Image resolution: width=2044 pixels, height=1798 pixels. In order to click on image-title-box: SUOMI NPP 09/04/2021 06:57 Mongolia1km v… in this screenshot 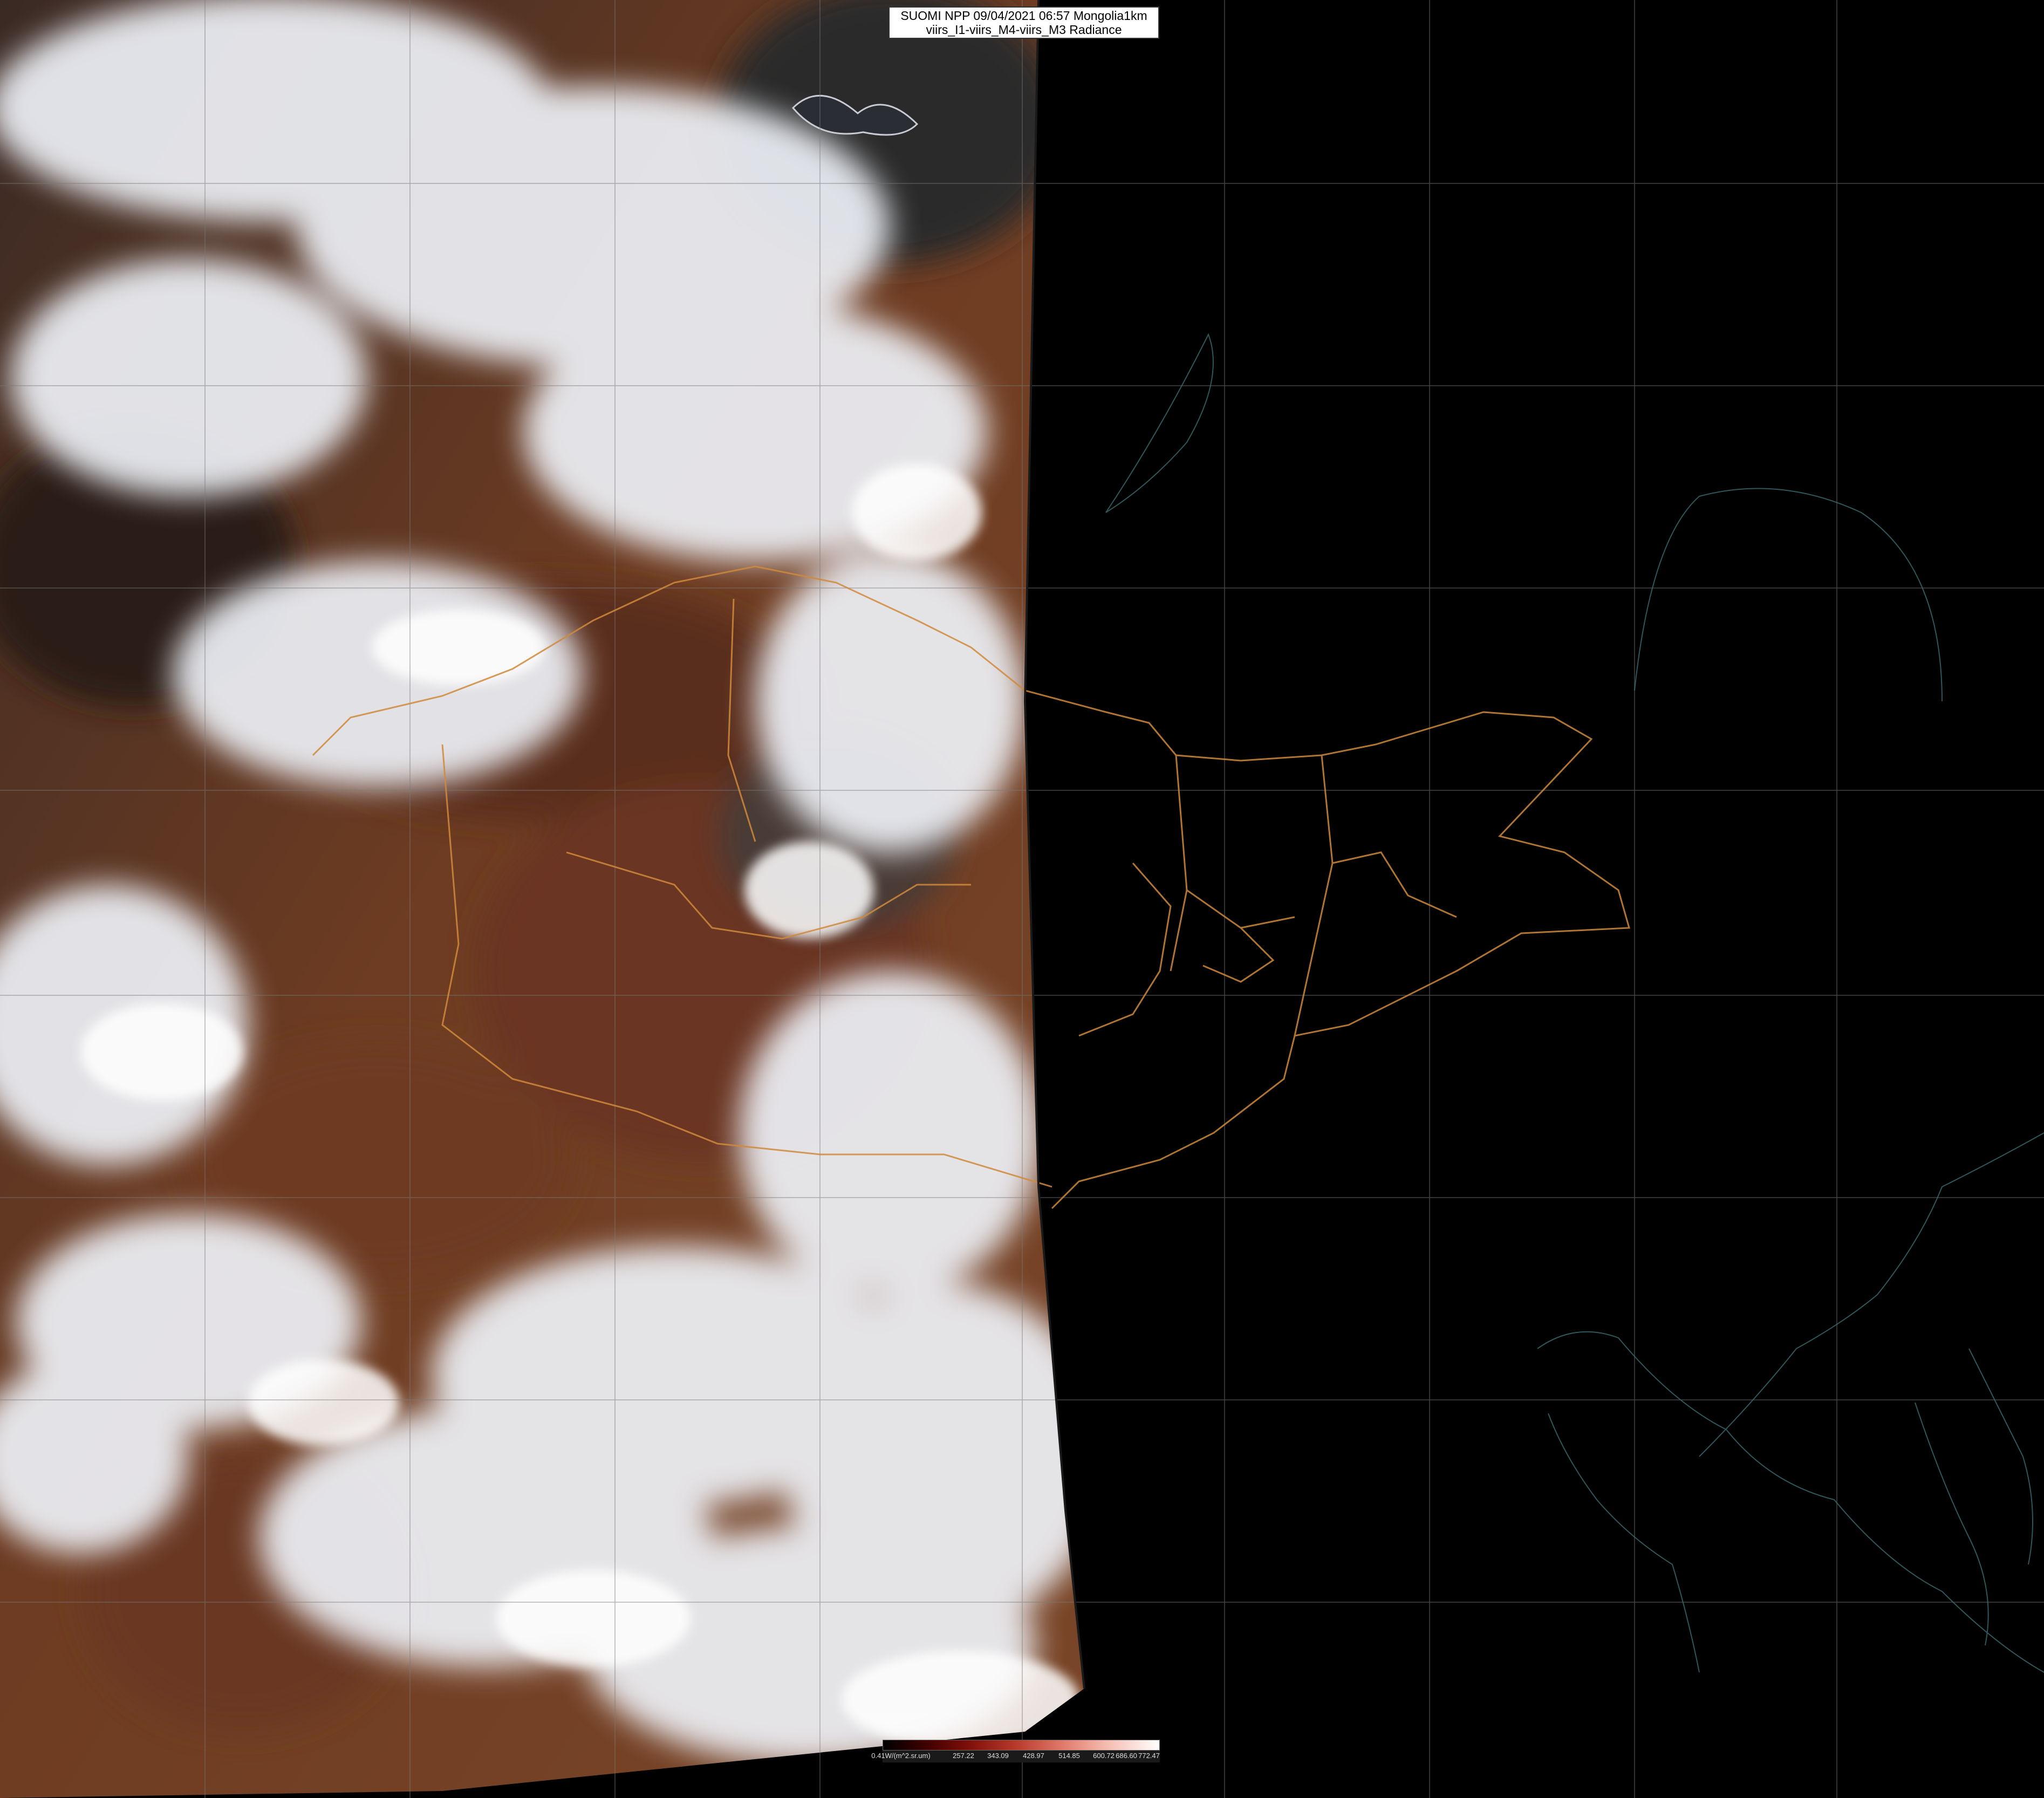, I will do `click(1023, 23)`.